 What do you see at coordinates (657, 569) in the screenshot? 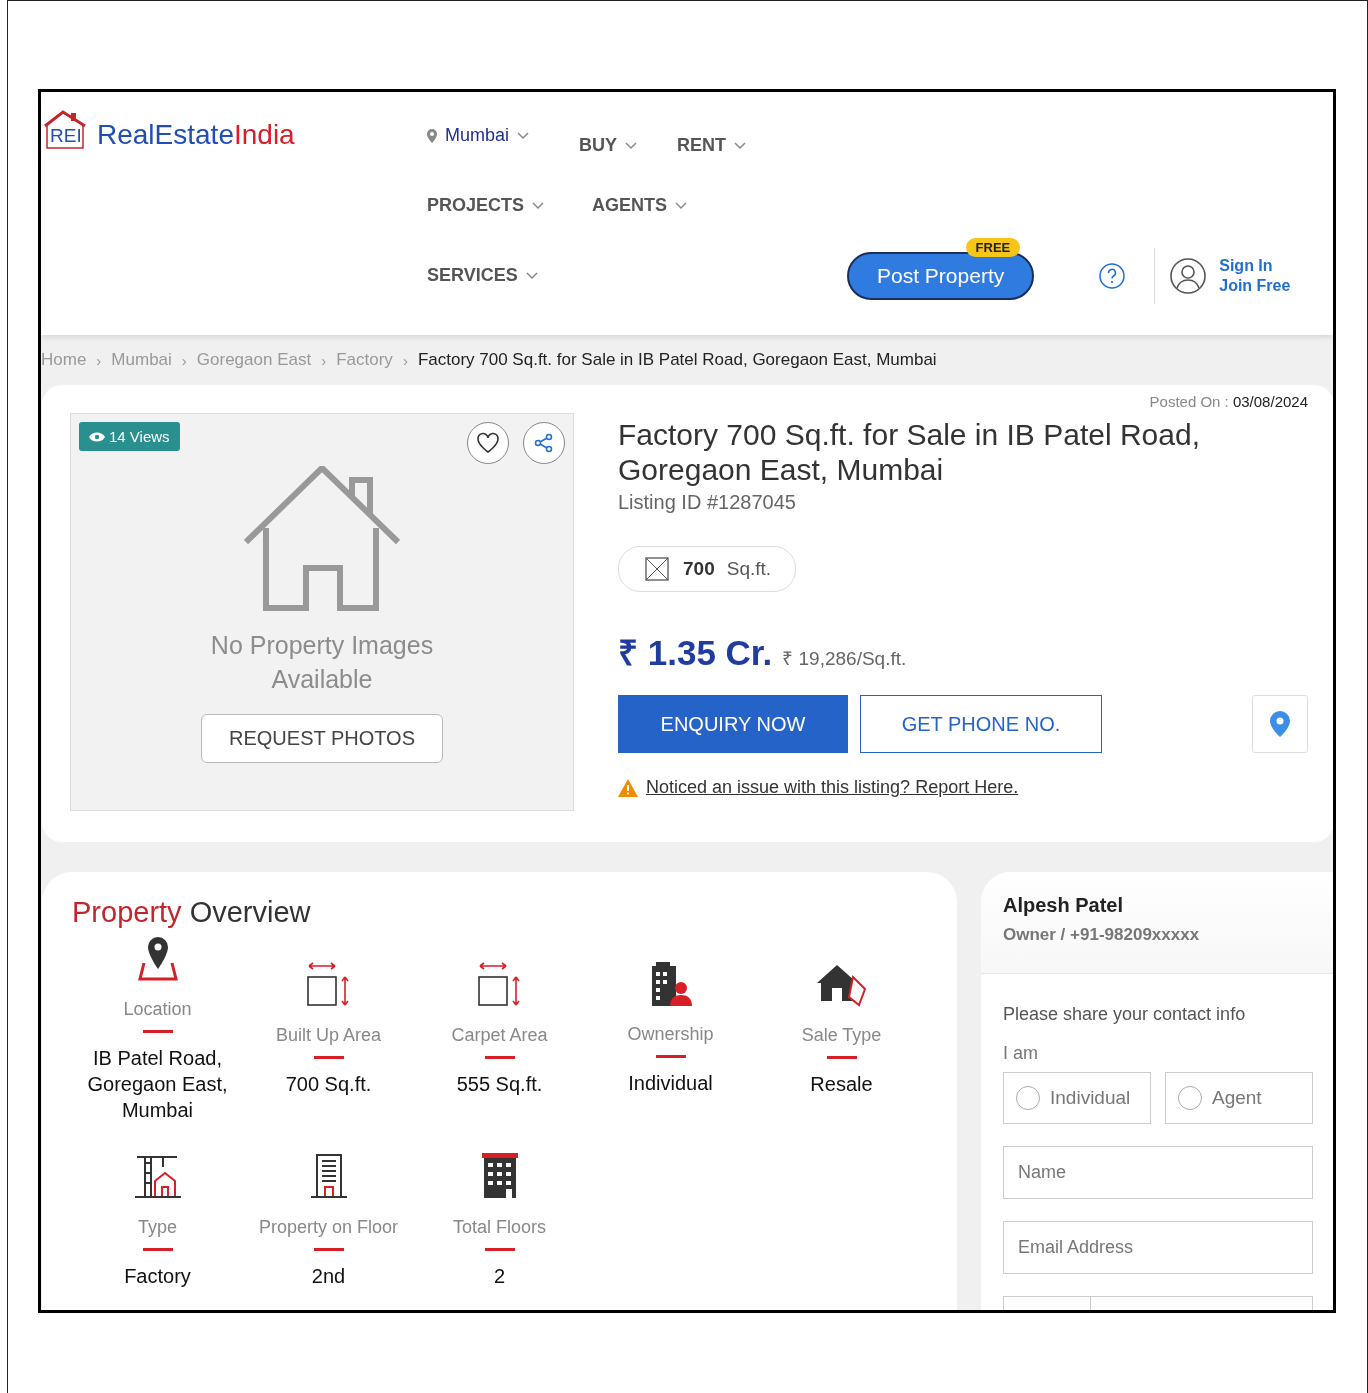
I see `area-icon` at bounding box center [657, 569].